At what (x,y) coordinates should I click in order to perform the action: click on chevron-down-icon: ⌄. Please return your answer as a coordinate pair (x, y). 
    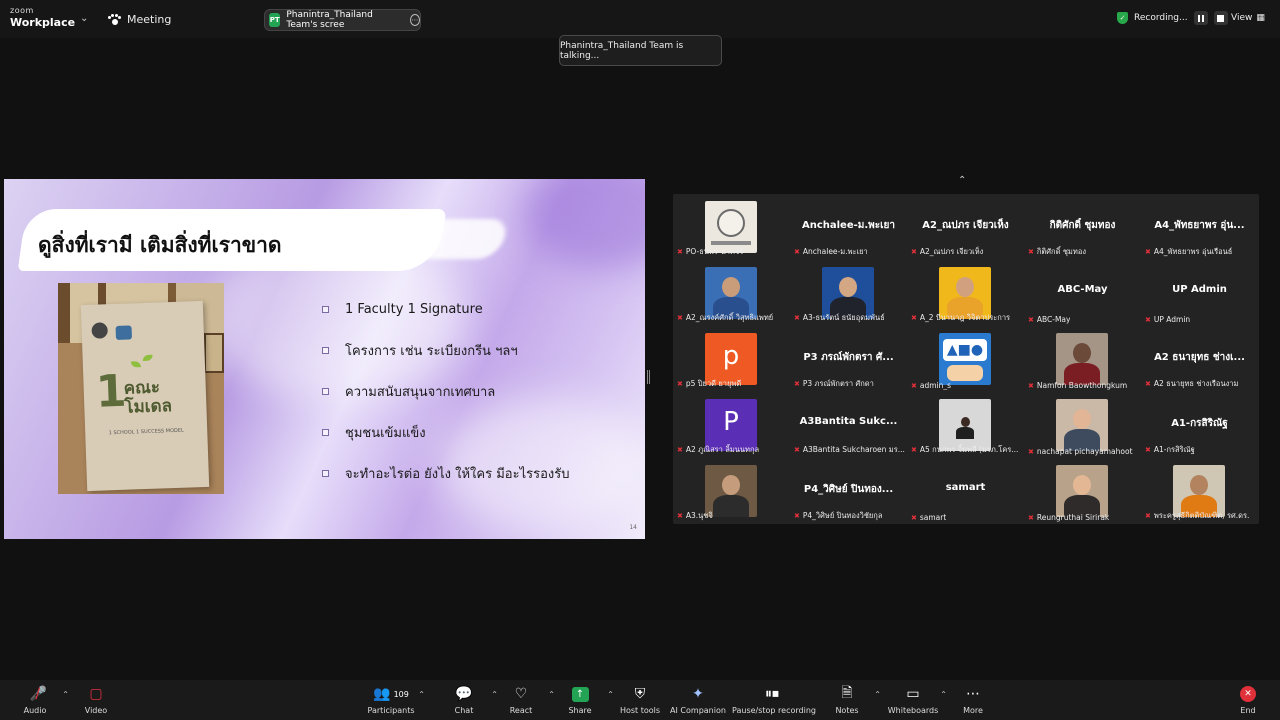
    Looking at the image, I should click on (84, 18).